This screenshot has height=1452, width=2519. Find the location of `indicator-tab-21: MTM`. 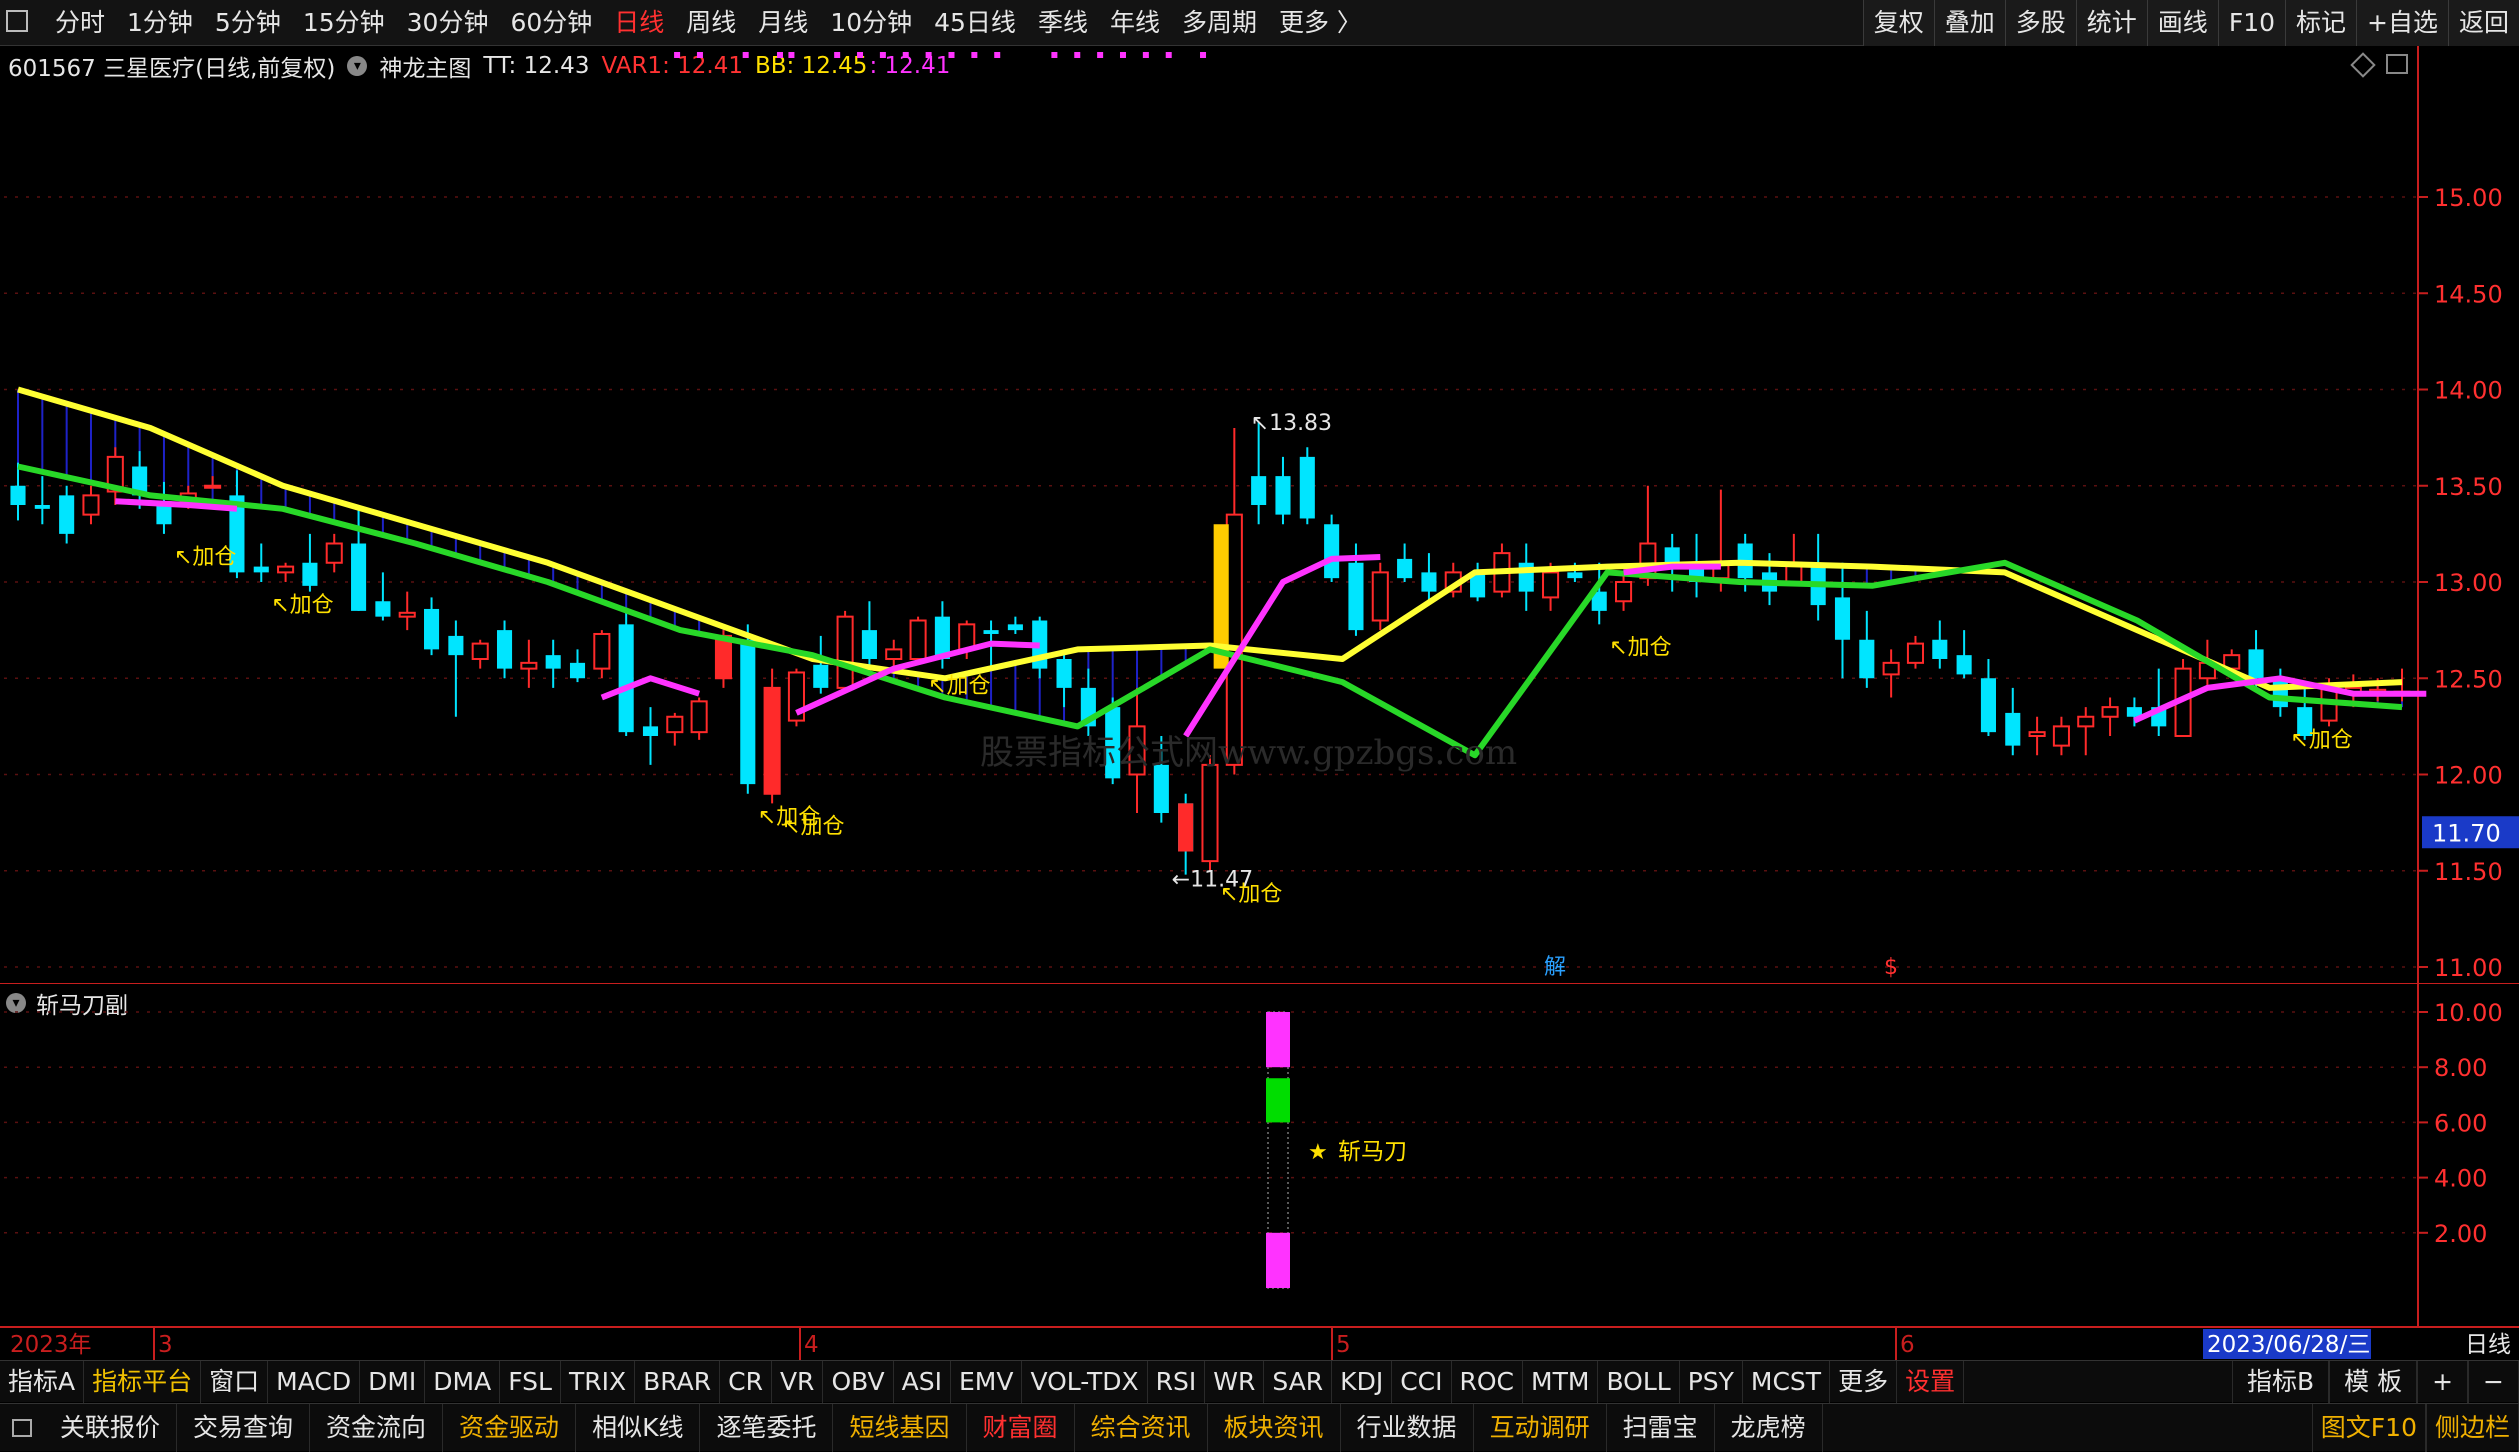

indicator-tab-21: MTM is located at coordinates (1561, 1381).